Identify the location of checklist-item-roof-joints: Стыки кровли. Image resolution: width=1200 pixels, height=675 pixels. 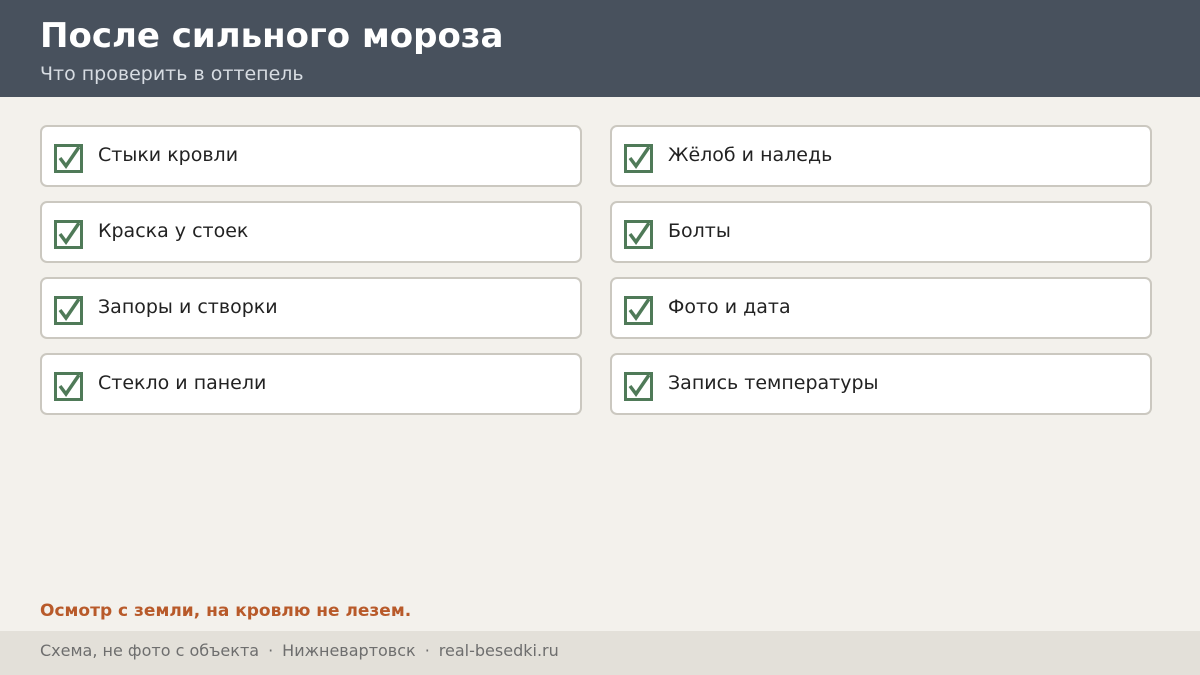
(311, 156).